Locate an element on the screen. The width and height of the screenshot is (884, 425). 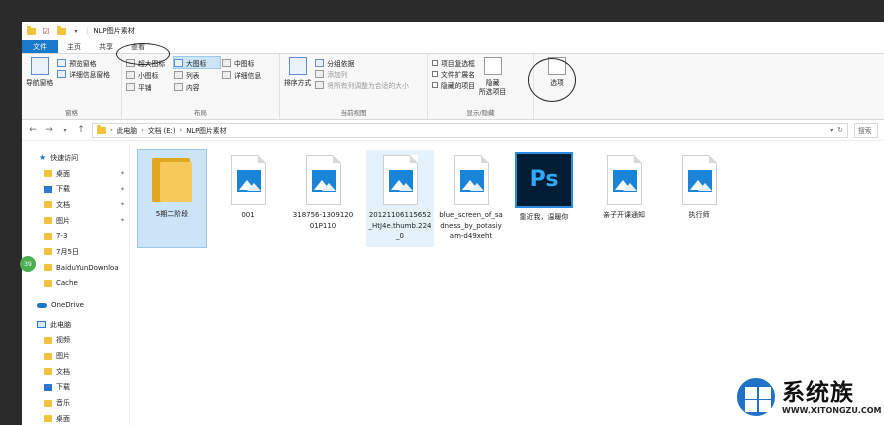
properties-icon: ☑ is located at coordinates (46, 31).